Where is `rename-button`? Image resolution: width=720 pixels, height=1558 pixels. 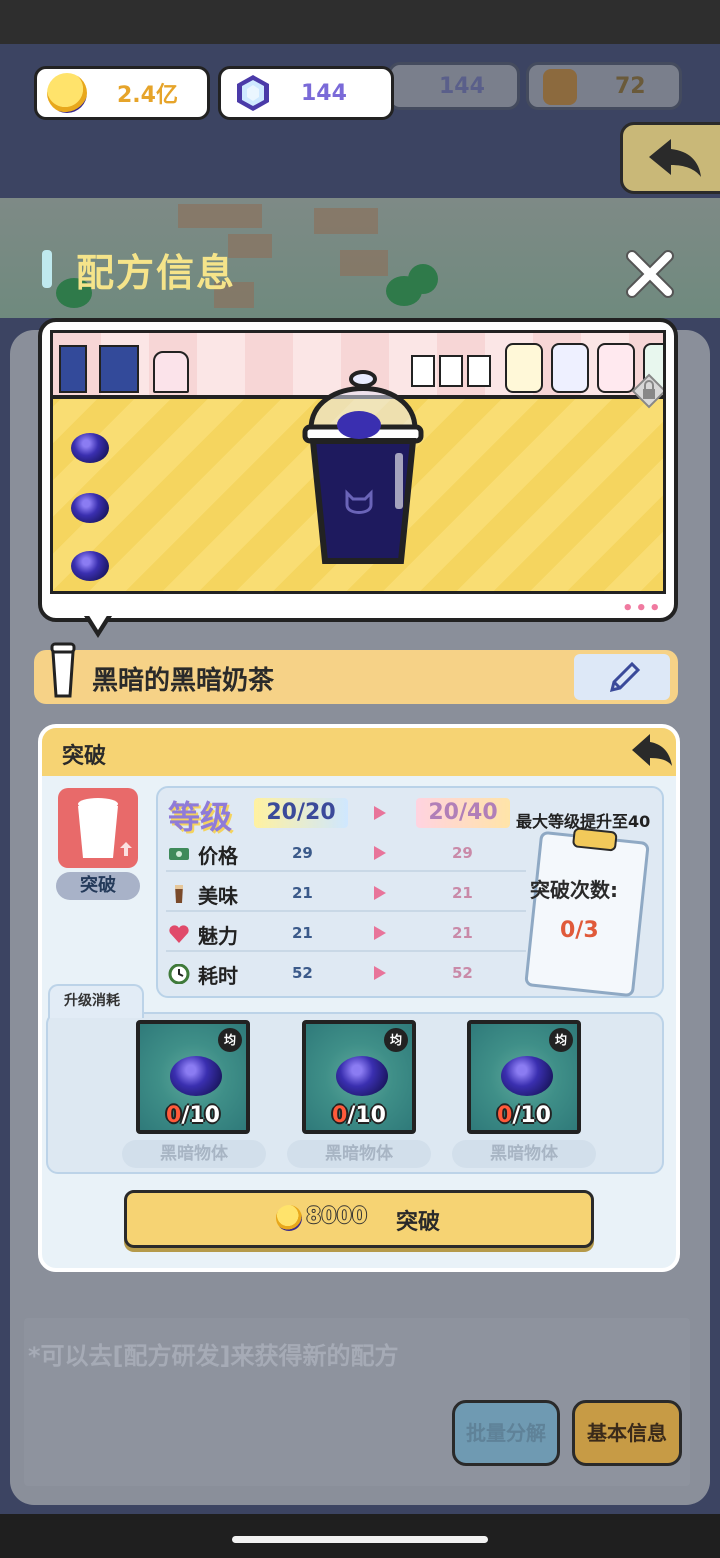
rename-button is located at coordinates (622, 677).